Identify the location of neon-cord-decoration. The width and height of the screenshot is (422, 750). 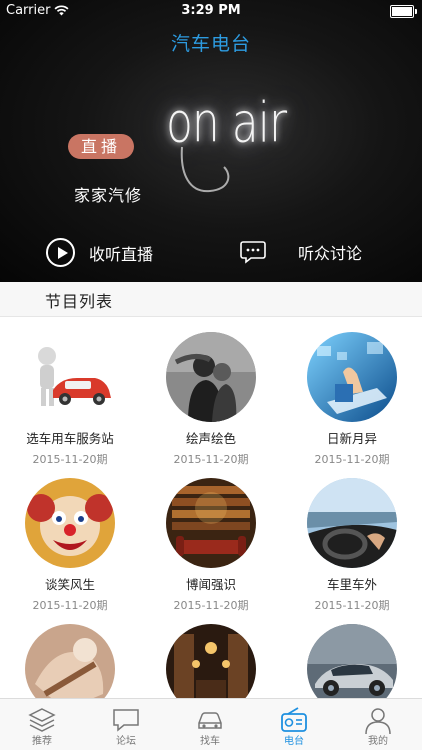
(205, 169).